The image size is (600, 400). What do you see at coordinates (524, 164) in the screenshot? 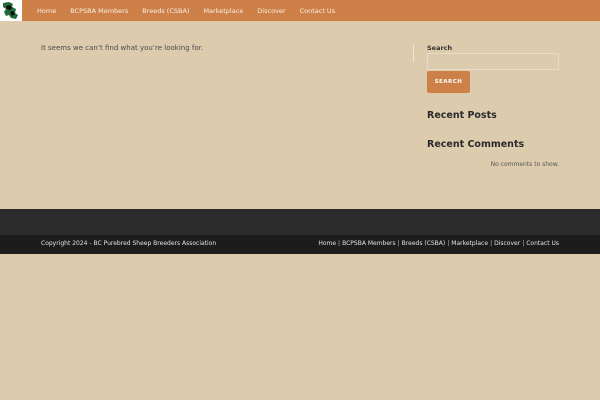
I see `no-comments-text: No comments to show.` at bounding box center [524, 164].